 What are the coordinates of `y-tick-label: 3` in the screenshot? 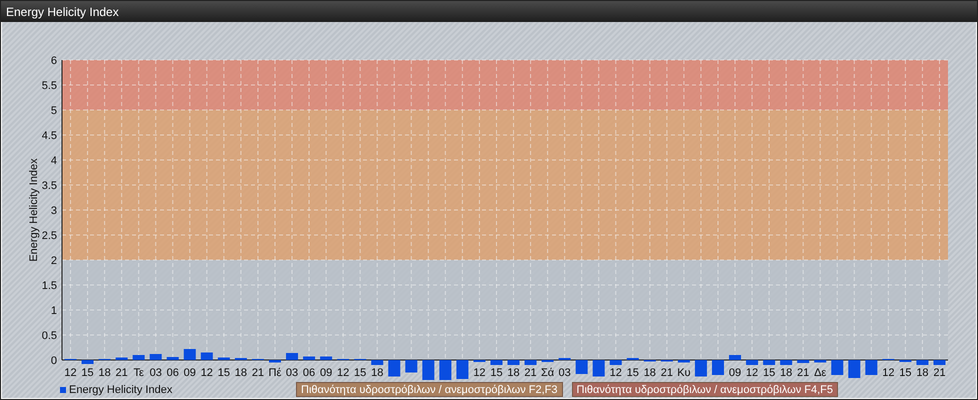 It's located at (53, 211).